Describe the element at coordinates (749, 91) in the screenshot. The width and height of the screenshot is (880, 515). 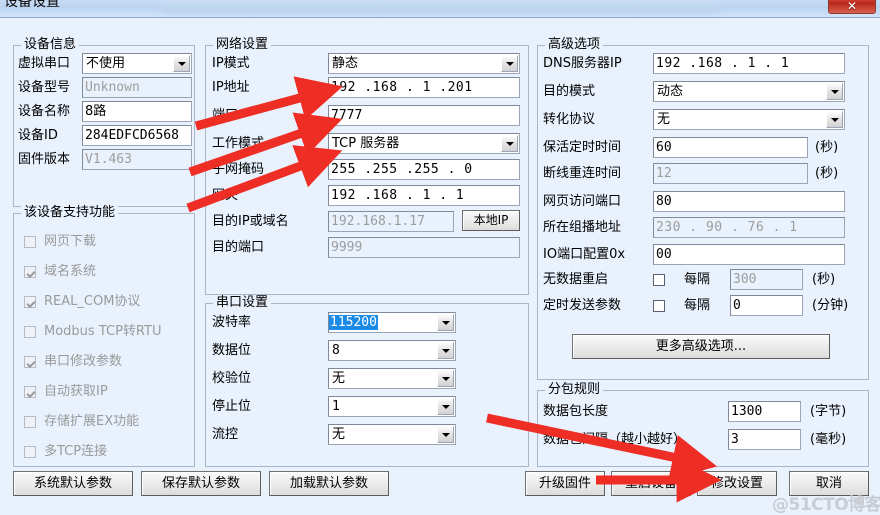
I see `dest-mode-select: 动态` at that location.